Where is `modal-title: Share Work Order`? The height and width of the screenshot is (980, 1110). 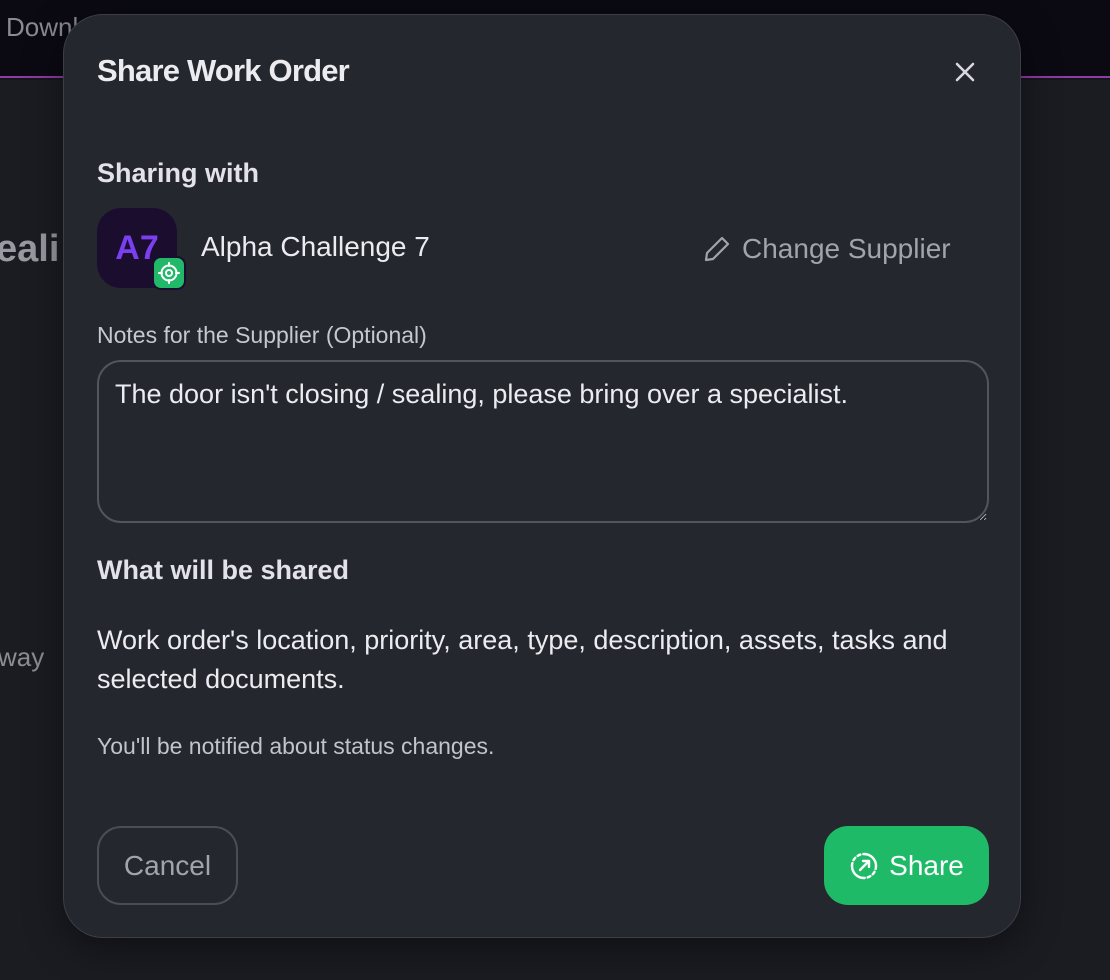 modal-title: Share Work Order is located at coordinates (223, 70).